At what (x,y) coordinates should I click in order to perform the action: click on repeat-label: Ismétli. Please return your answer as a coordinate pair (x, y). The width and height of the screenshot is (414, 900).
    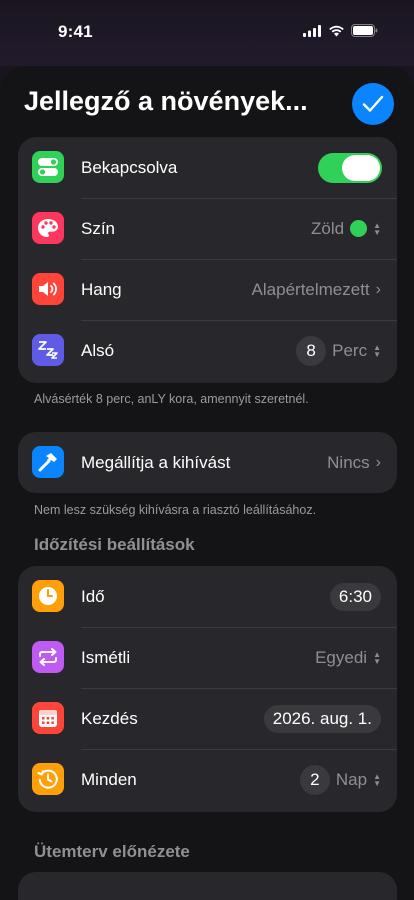
    Looking at the image, I should click on (106, 657).